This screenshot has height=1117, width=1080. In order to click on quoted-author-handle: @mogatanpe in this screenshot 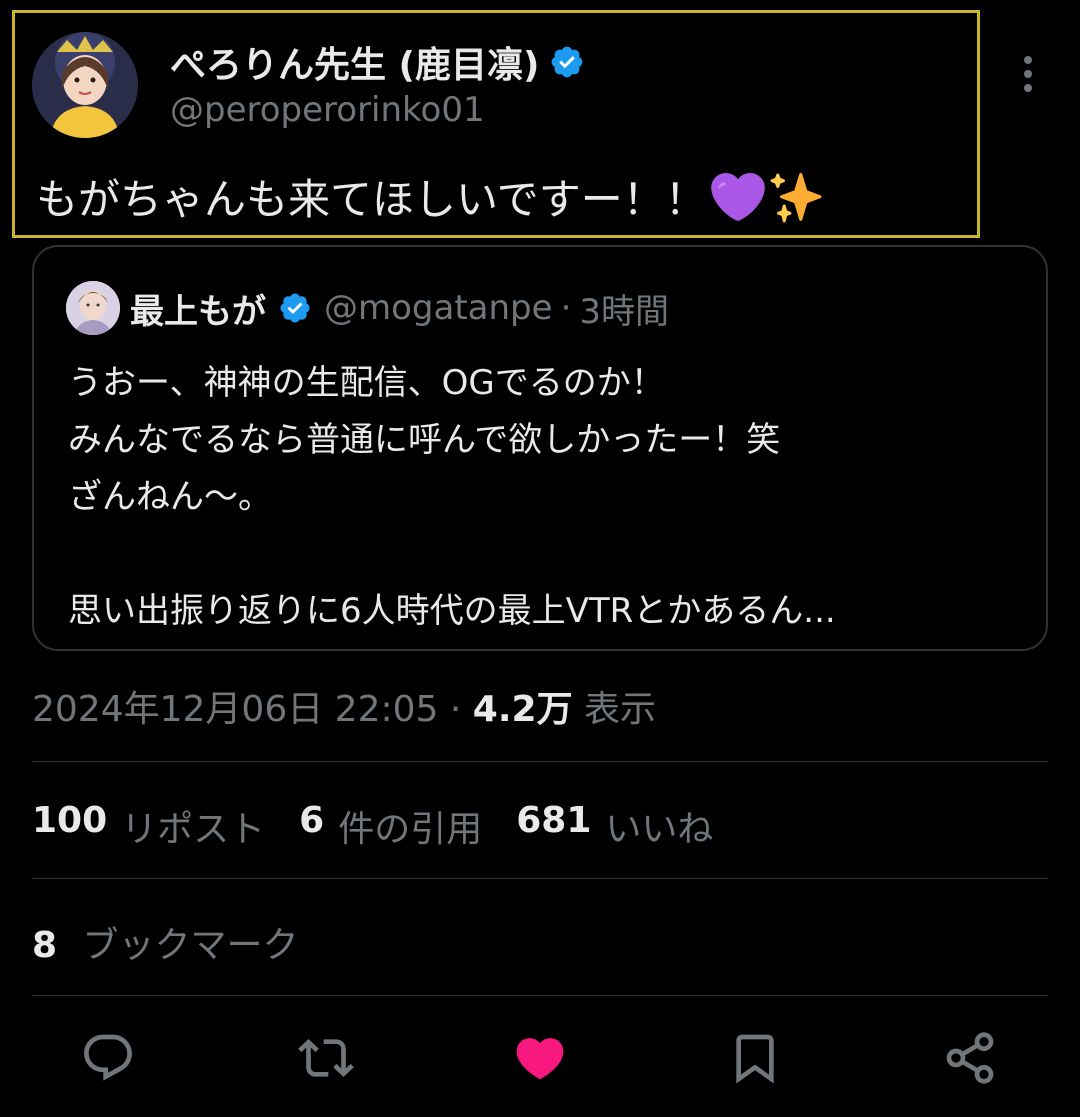, I will do `click(438, 308)`.